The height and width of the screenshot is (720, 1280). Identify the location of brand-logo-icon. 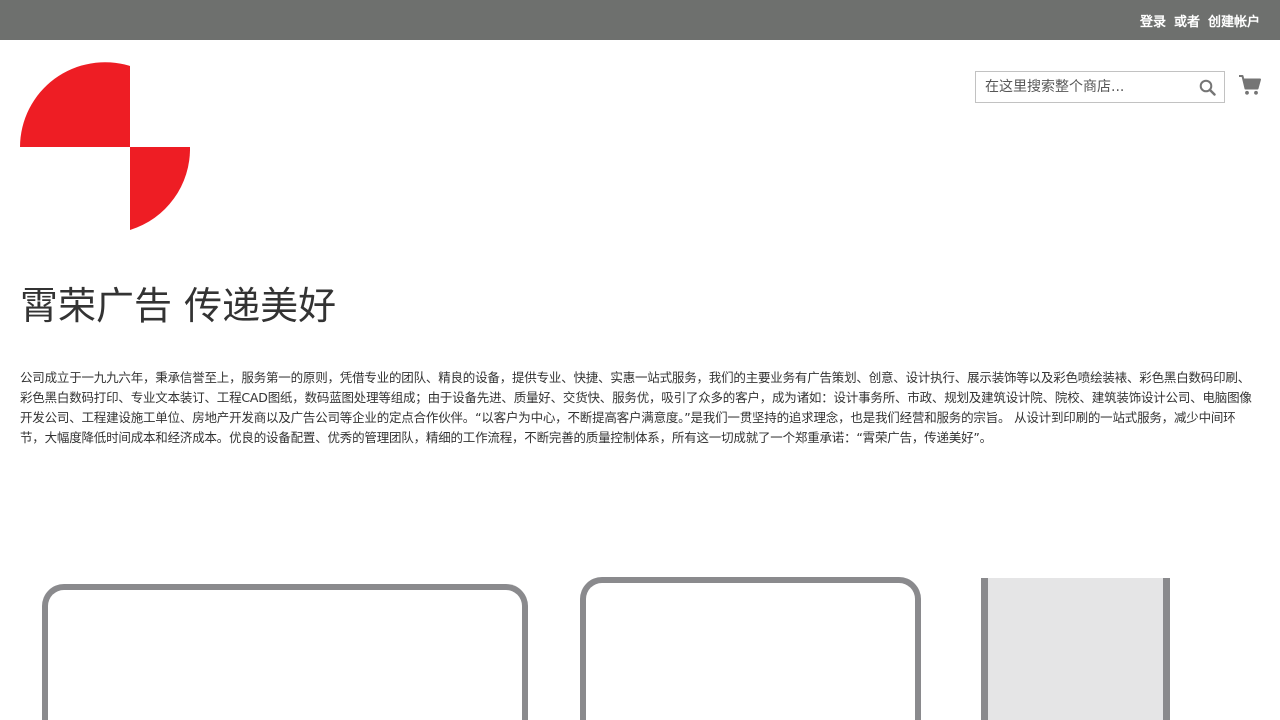
(105, 146).